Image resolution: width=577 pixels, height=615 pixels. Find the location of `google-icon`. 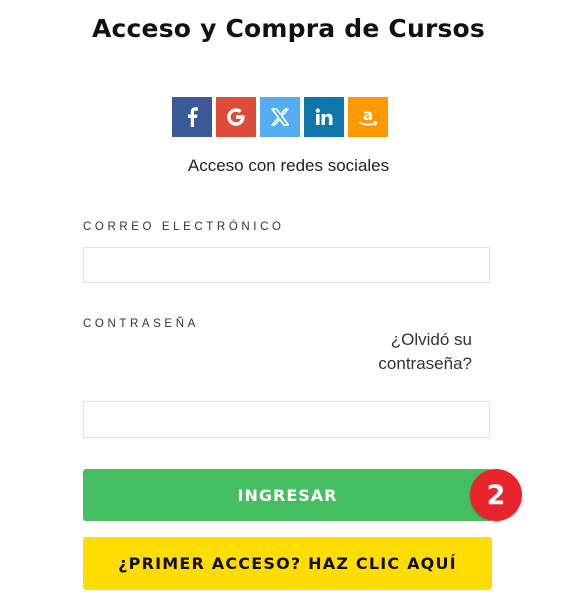

google-icon is located at coordinates (236, 117).